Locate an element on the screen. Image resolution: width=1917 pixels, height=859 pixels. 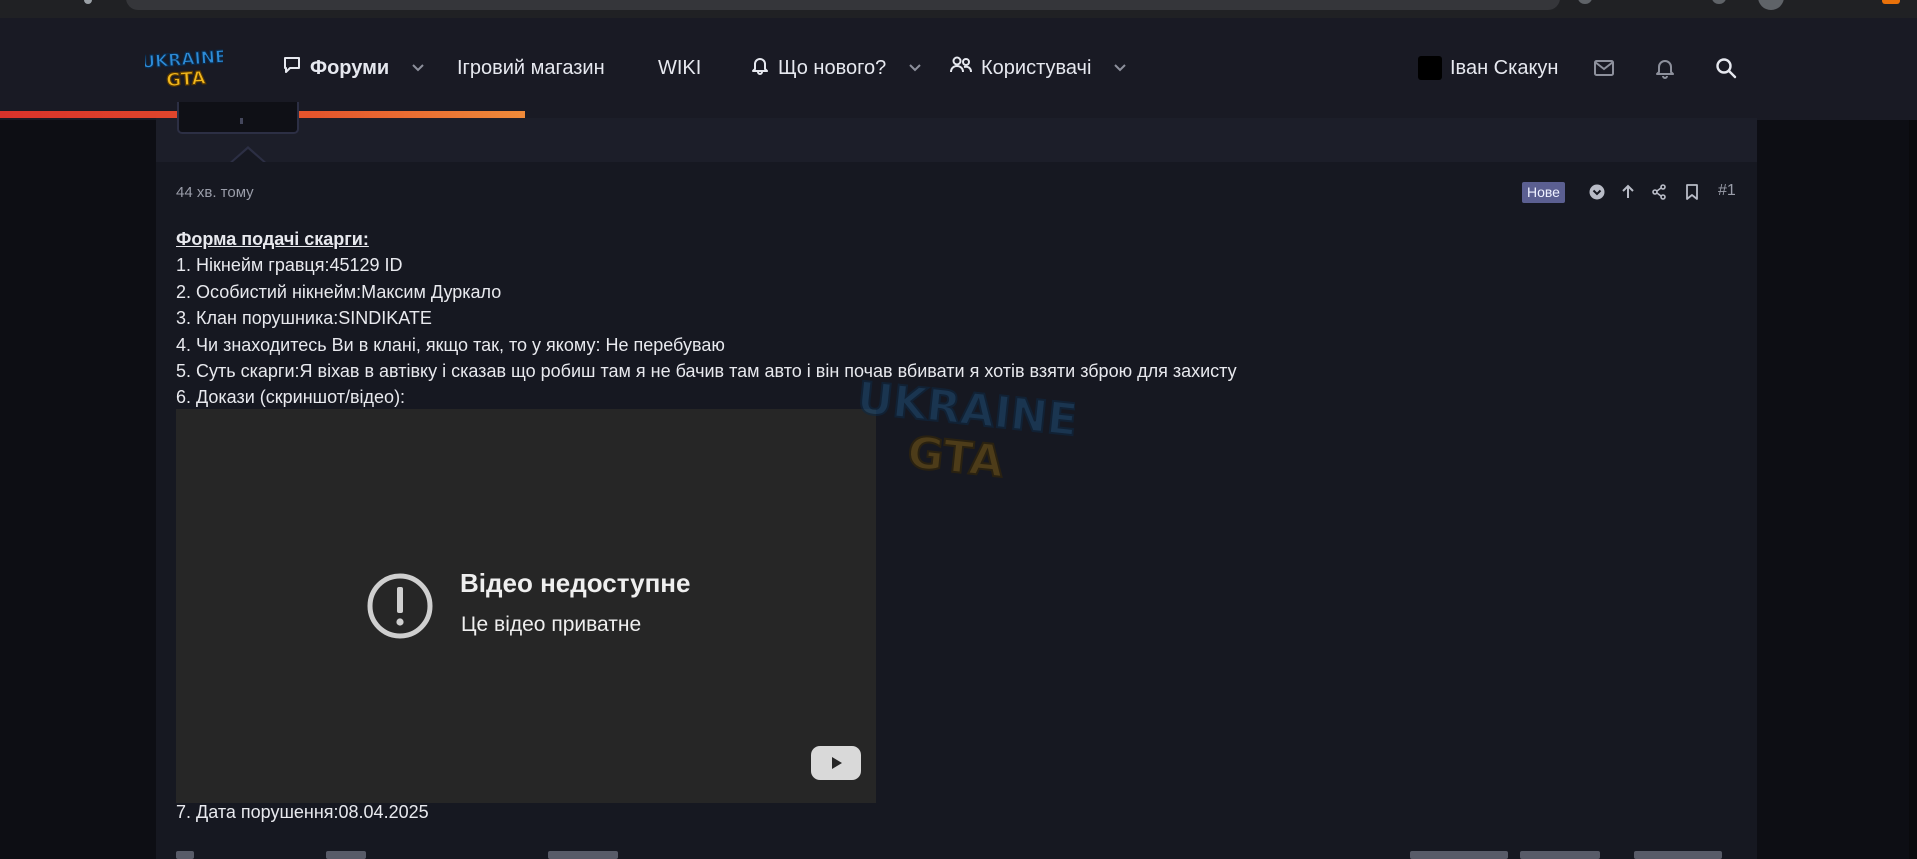
nav-whats-new: Що нового? is located at coordinates (836, 68).